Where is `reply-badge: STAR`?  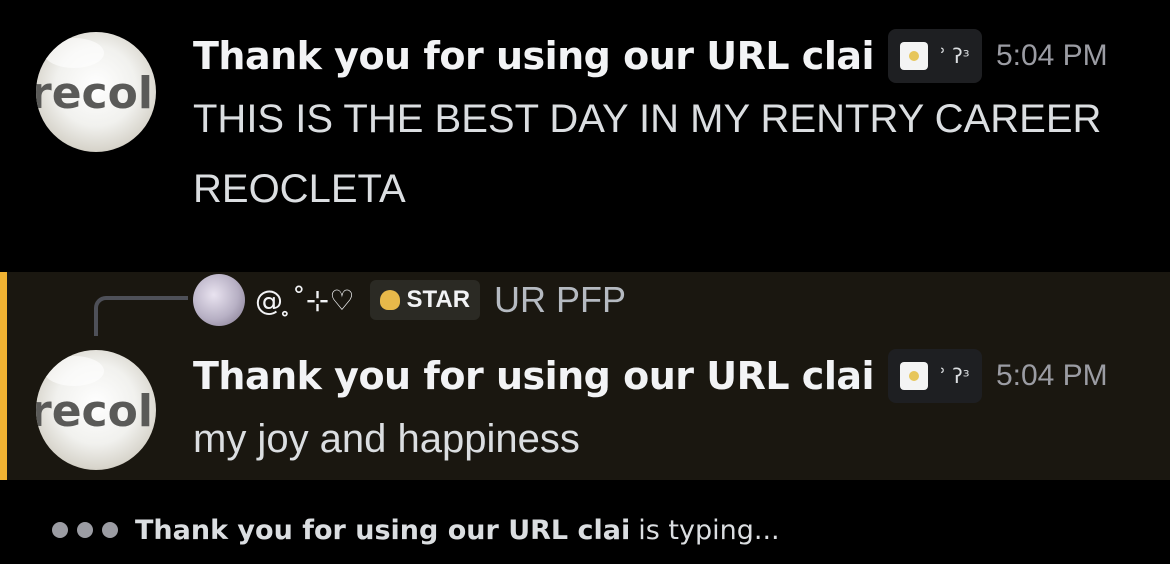
reply-badge: STAR is located at coordinates (425, 300).